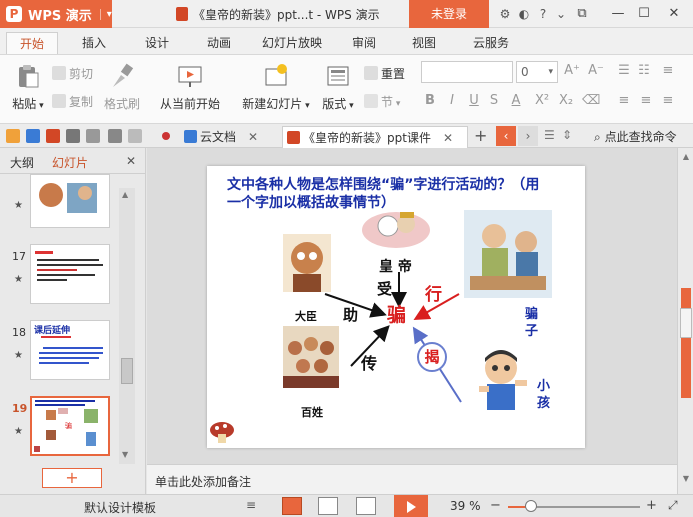 The height and width of the screenshot is (517, 693). What do you see at coordinates (549, 135) in the screenshot?
I see `tab-menu-icon: ☰` at bounding box center [549, 135].